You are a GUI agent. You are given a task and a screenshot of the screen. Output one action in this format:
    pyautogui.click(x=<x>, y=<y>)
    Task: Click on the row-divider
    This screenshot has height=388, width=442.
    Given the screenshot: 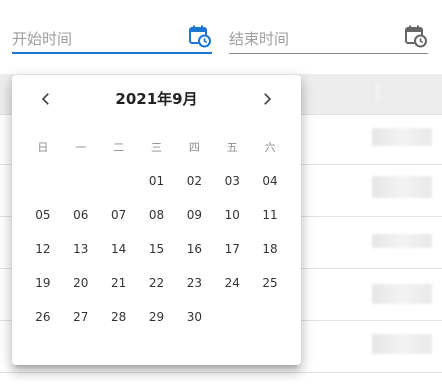 What is the action you would take?
    pyautogui.click(x=221, y=372)
    